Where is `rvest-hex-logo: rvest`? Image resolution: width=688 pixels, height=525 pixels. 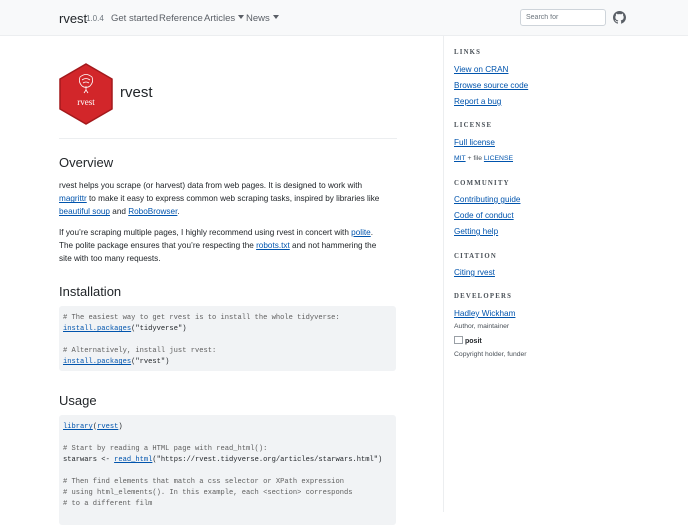
rvest-hex-logo: rvest is located at coordinates (86, 94).